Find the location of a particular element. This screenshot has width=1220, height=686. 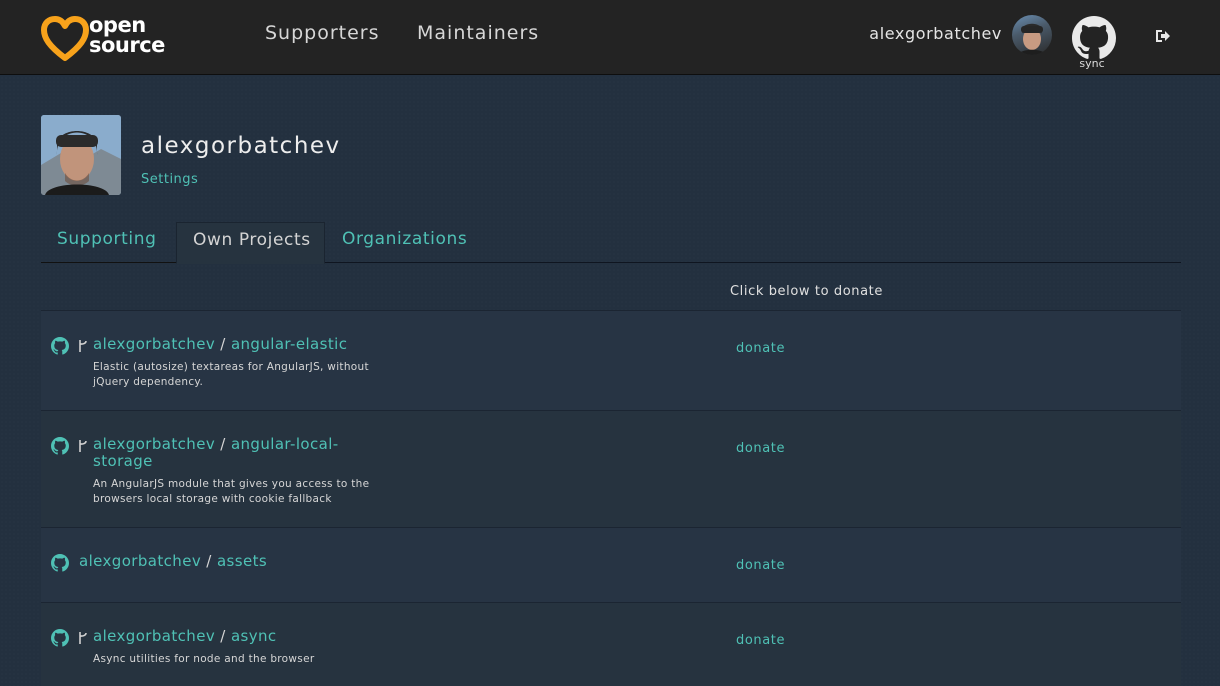

repo-name-continued: storage is located at coordinates (123, 461).